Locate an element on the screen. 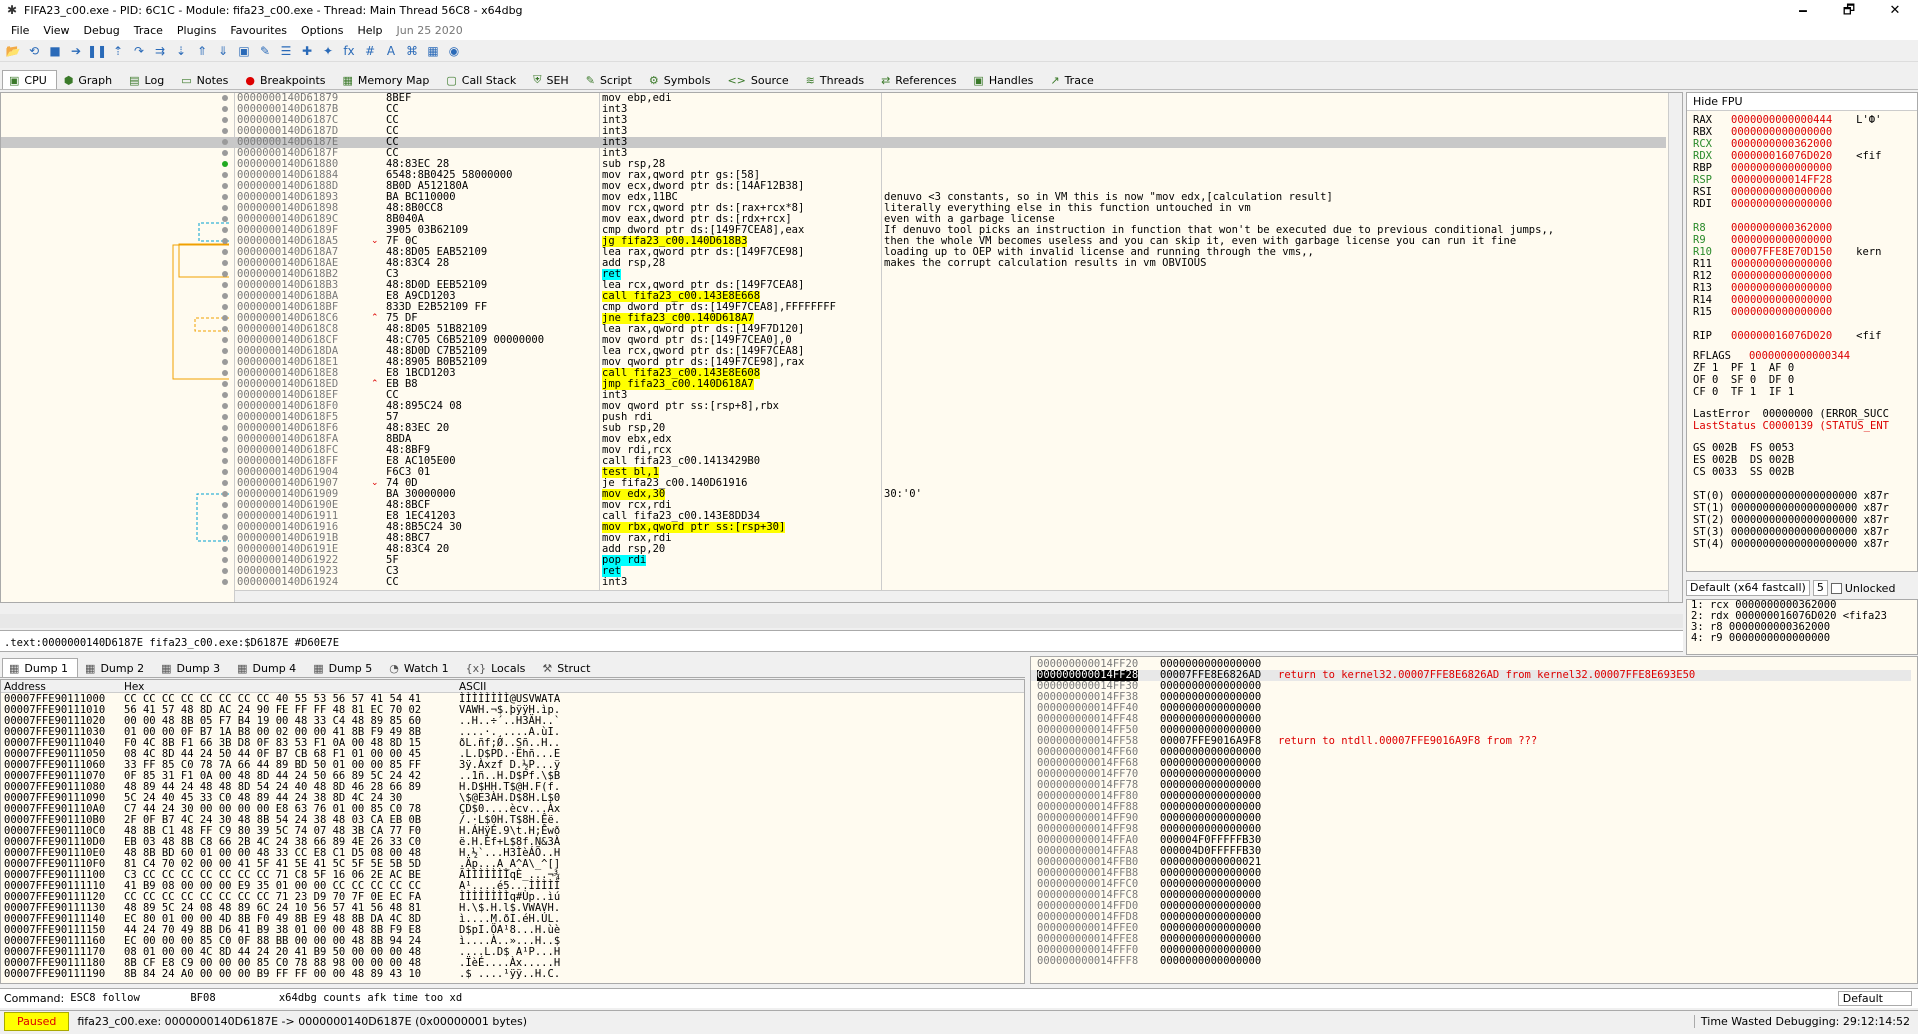  menu-plugins: Plugins is located at coordinates (196, 30).